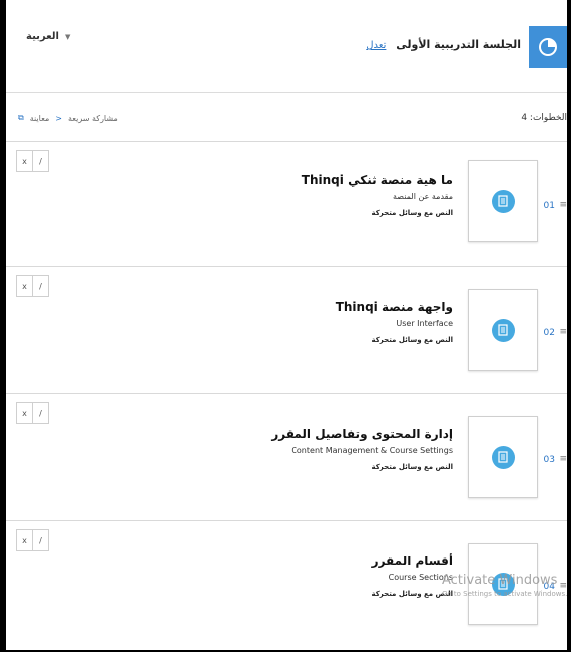 This screenshot has width=571, height=652. What do you see at coordinates (21, 117) in the screenshot?
I see `preview-icon: ⧉` at bounding box center [21, 117].